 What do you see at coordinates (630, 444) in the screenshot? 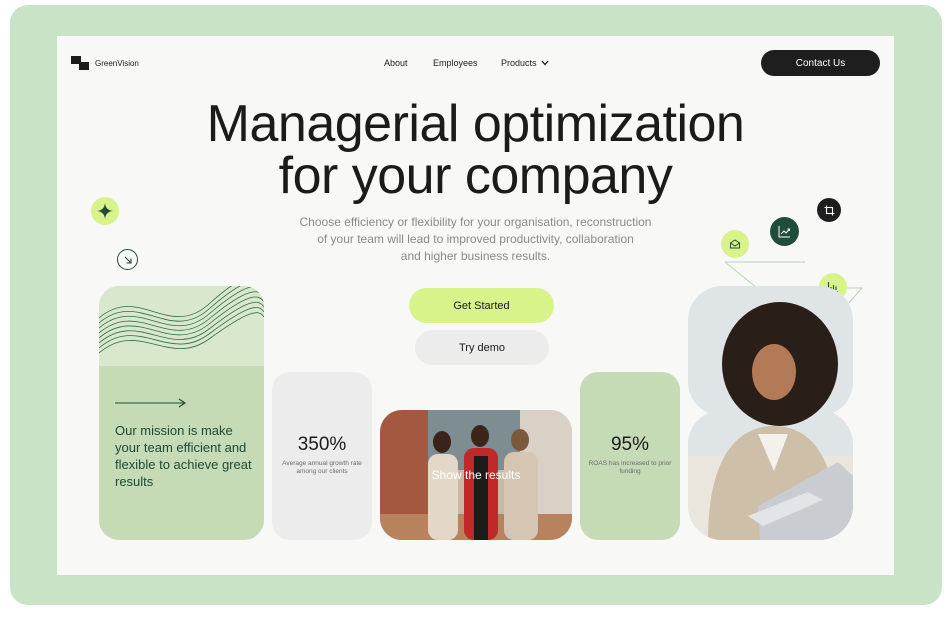
I see `stat-roas-value: 95%` at bounding box center [630, 444].